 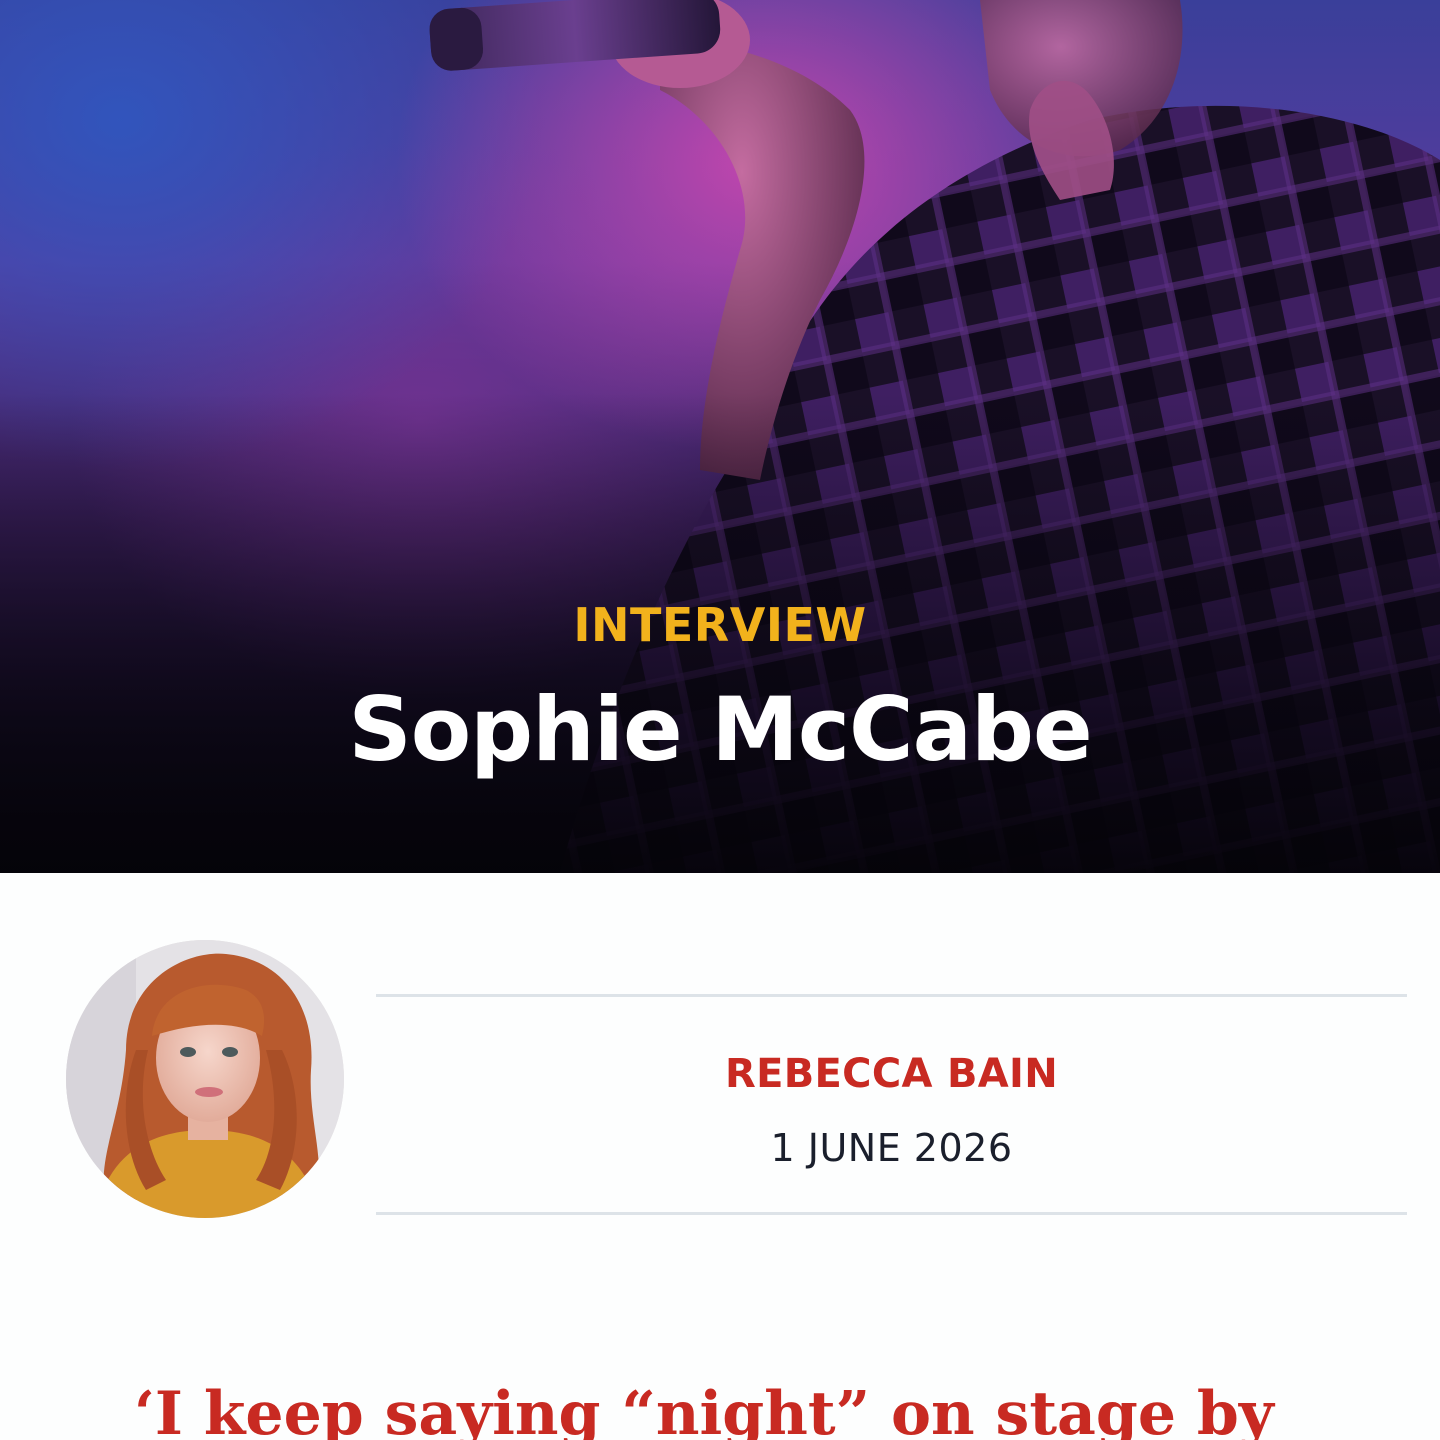 What do you see at coordinates (891, 995) in the screenshot?
I see `byline-divider-top` at bounding box center [891, 995].